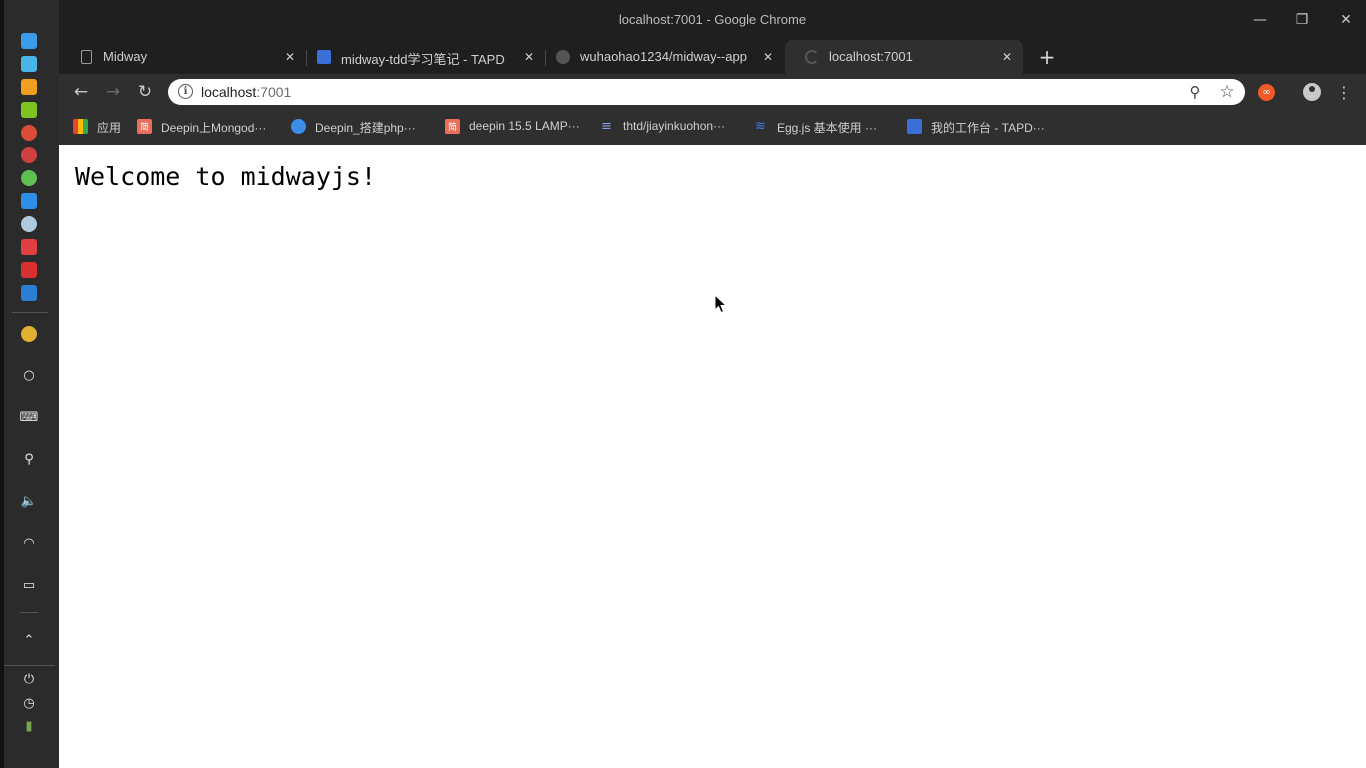 The image size is (1366, 768). Describe the element at coordinates (229, 92) in the screenshot. I see `url-host: localhost` at that location.